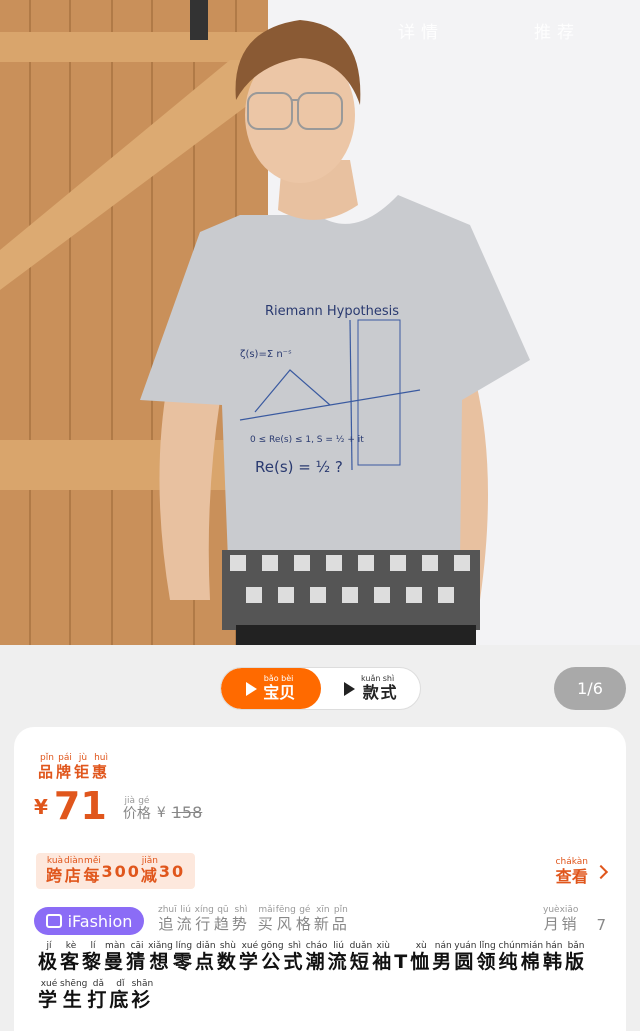 The height and width of the screenshot is (1031, 640). I want to click on original-currency: ¥, so click(161, 813).